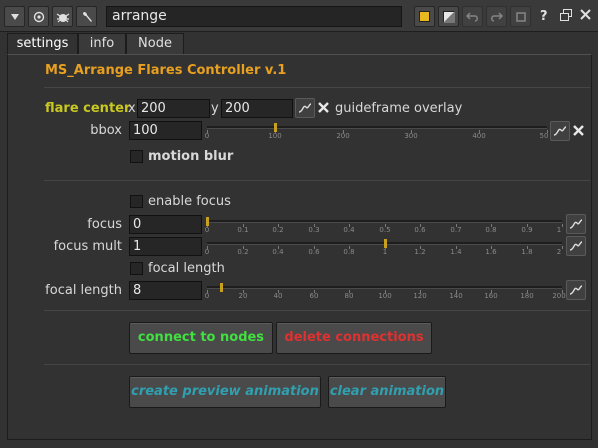  I want to click on node-name-input: arrange, so click(254, 16).